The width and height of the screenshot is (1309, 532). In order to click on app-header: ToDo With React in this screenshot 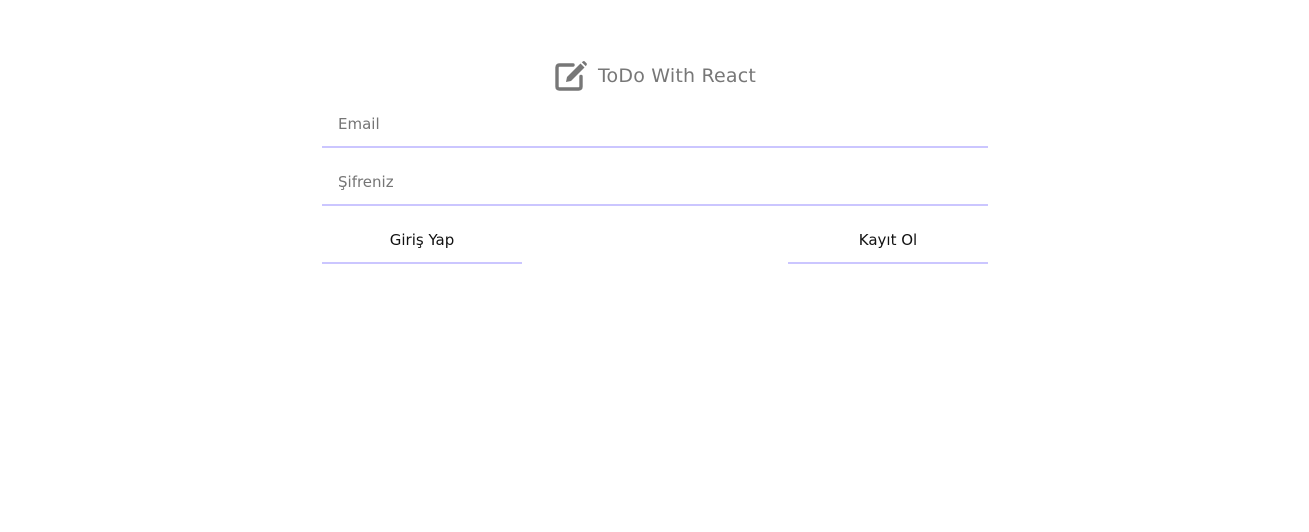, I will do `click(655, 76)`.